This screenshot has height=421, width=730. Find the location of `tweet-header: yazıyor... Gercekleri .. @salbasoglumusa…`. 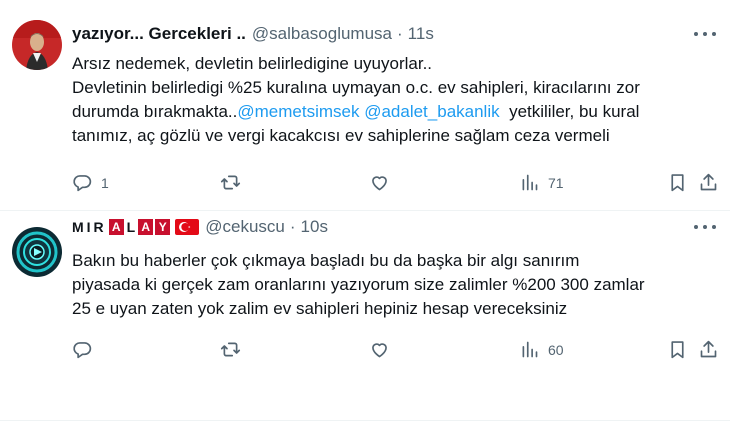

tweet-header: yazıyor... Gercekleri .. @salbasoglumusa… is located at coordinates (253, 34).